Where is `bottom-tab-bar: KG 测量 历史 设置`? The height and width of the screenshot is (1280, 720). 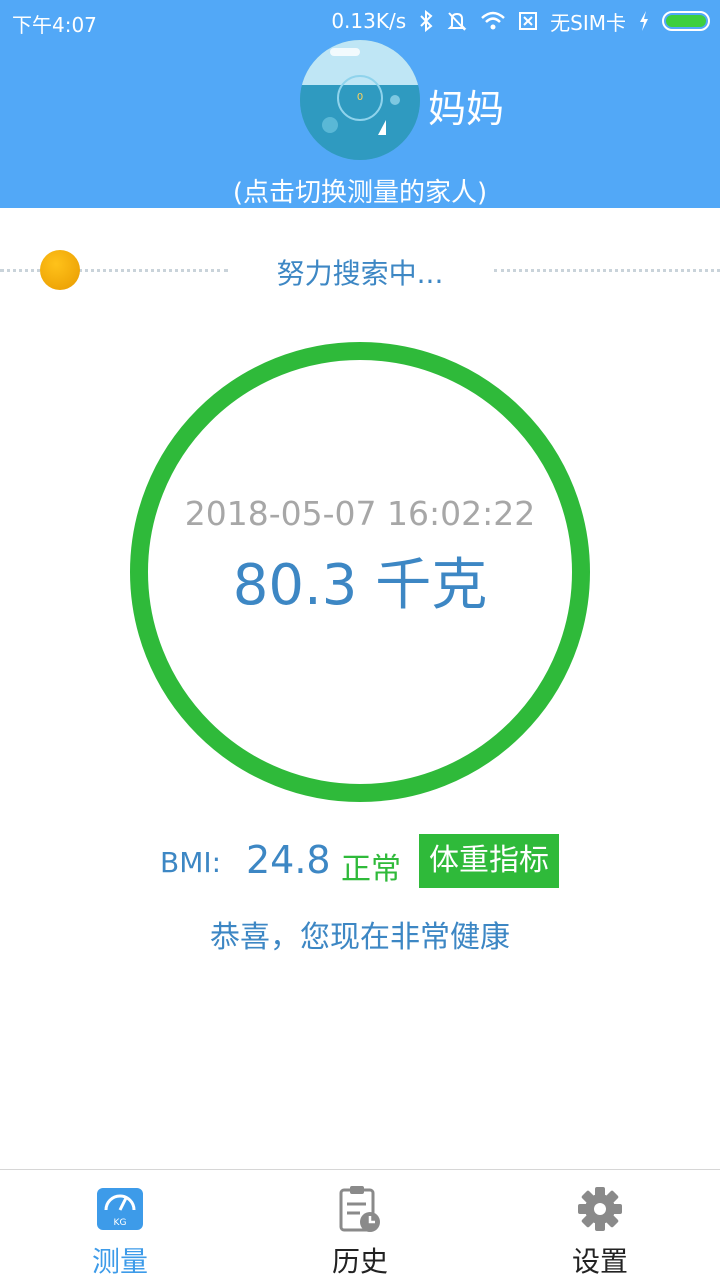 bottom-tab-bar: KG 测量 历史 设置 is located at coordinates (360, 1224).